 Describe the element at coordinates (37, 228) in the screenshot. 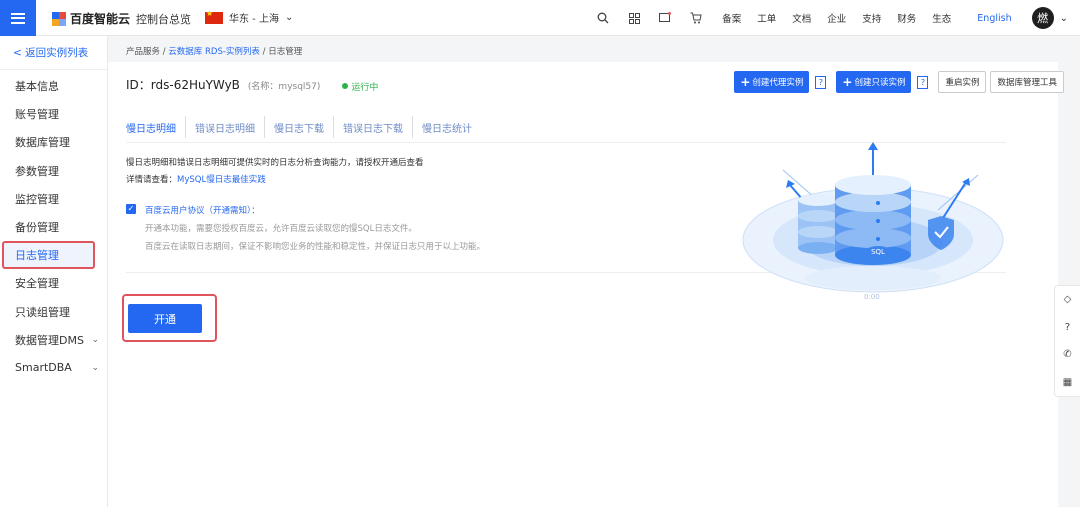

I see `sidebar-item-label: 备份管理` at that location.